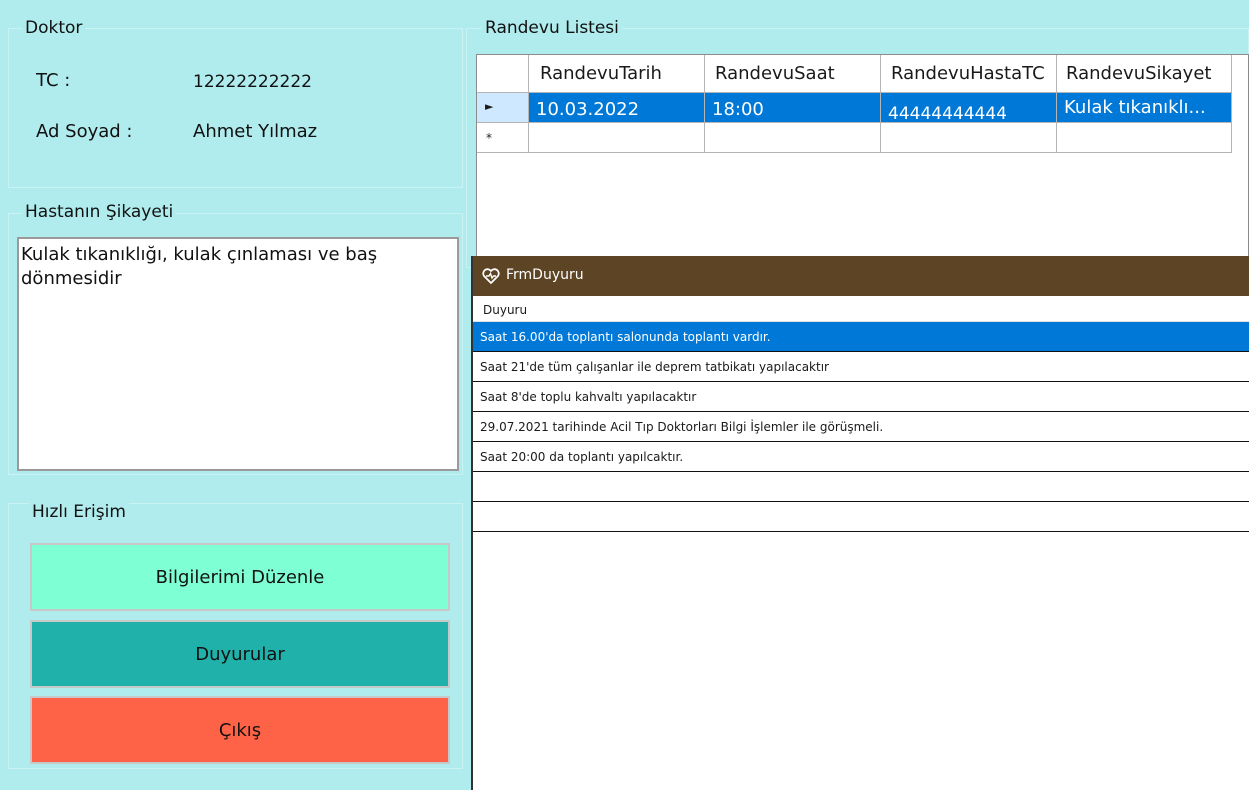  I want to click on announcement-column-header: Duyuru, so click(861, 310).